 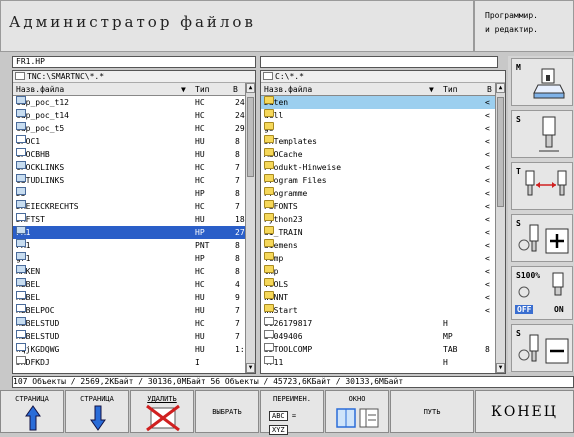 What do you see at coordinates (237, 310) in the screenshot?
I see `file-size: 7` at bounding box center [237, 310].